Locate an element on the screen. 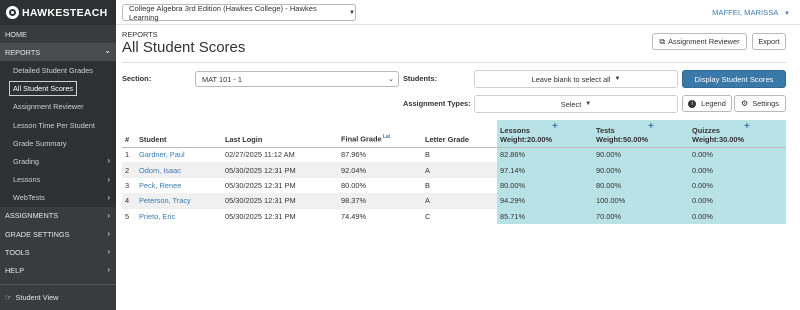 Image resolution: width=800 pixels, height=310 pixels. student-view-link: ☞ Student View is located at coordinates (58, 297).